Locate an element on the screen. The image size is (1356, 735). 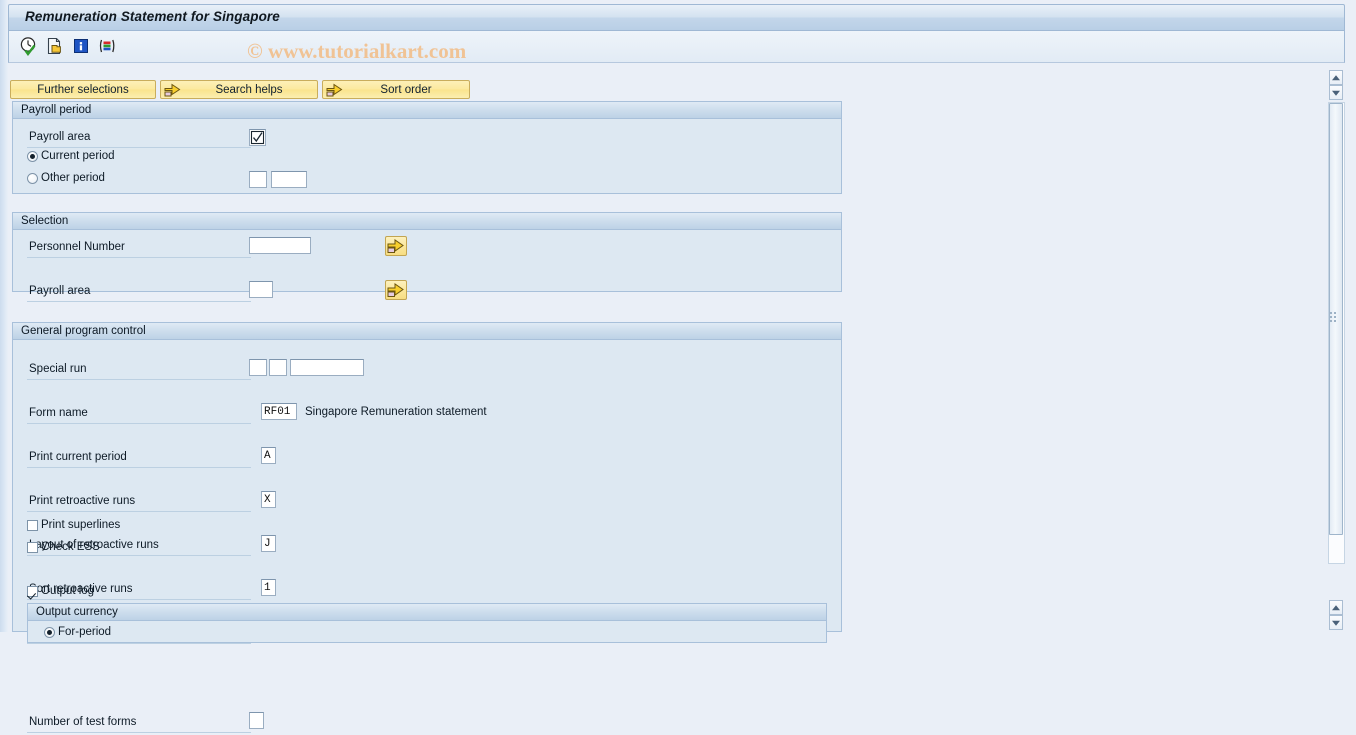
search-helps-button: Search helps is located at coordinates (239, 89).